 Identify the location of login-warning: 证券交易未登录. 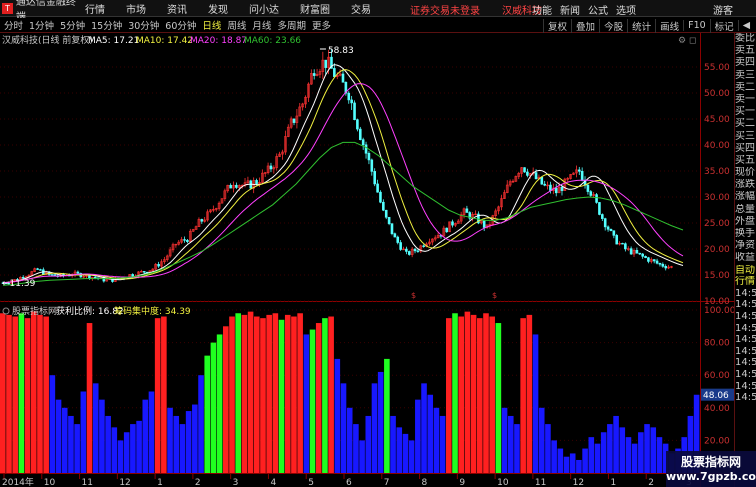
(445, 9).